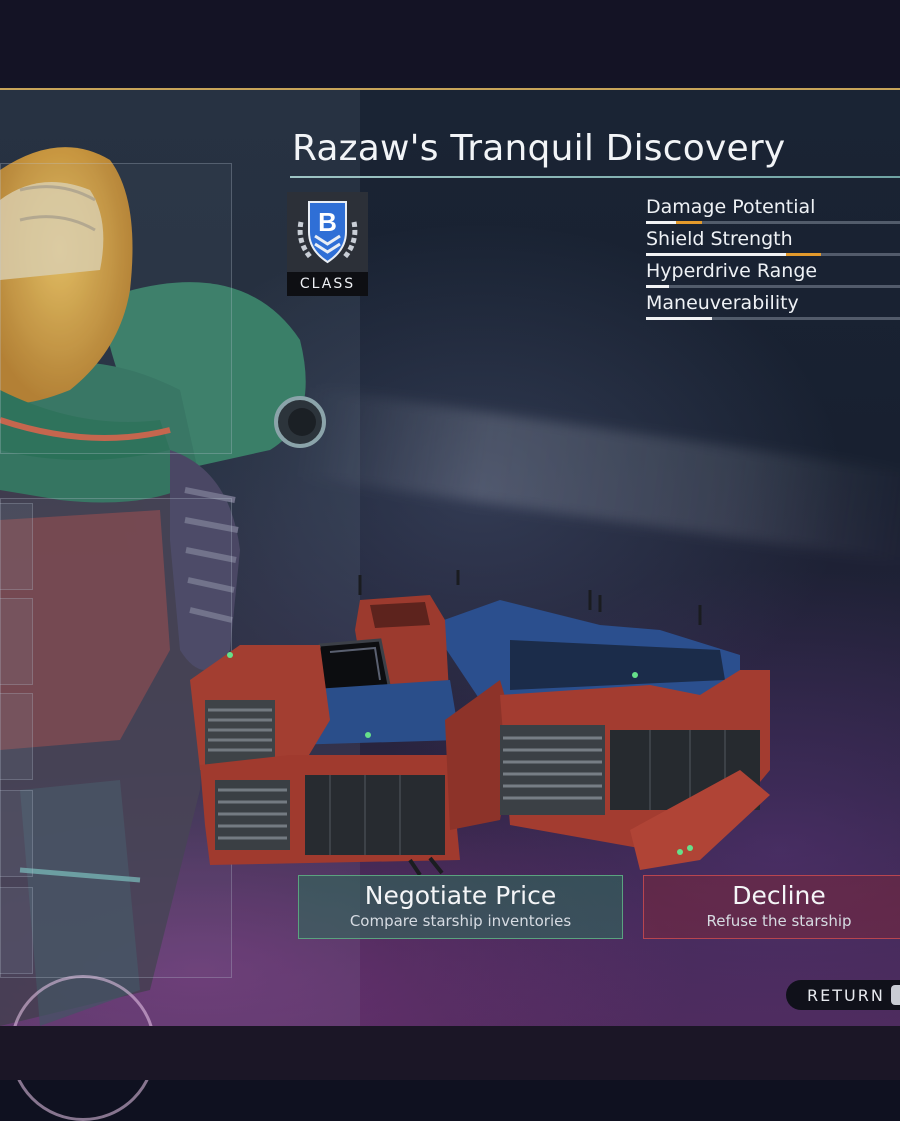 This screenshot has height=1121, width=900. I want to click on return-button: RETURN, so click(843, 995).